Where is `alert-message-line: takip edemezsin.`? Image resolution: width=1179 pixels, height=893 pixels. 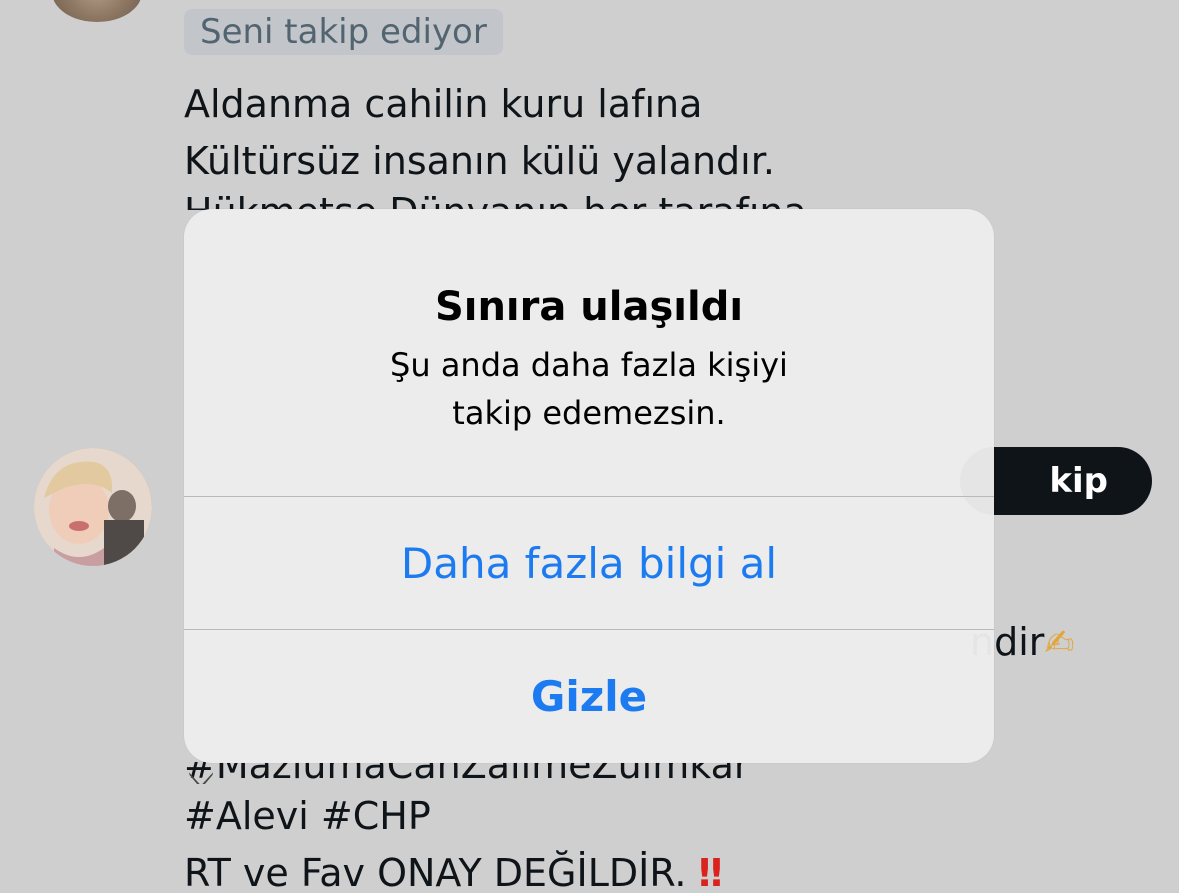
alert-message-line: takip edemezsin. is located at coordinates (589, 413).